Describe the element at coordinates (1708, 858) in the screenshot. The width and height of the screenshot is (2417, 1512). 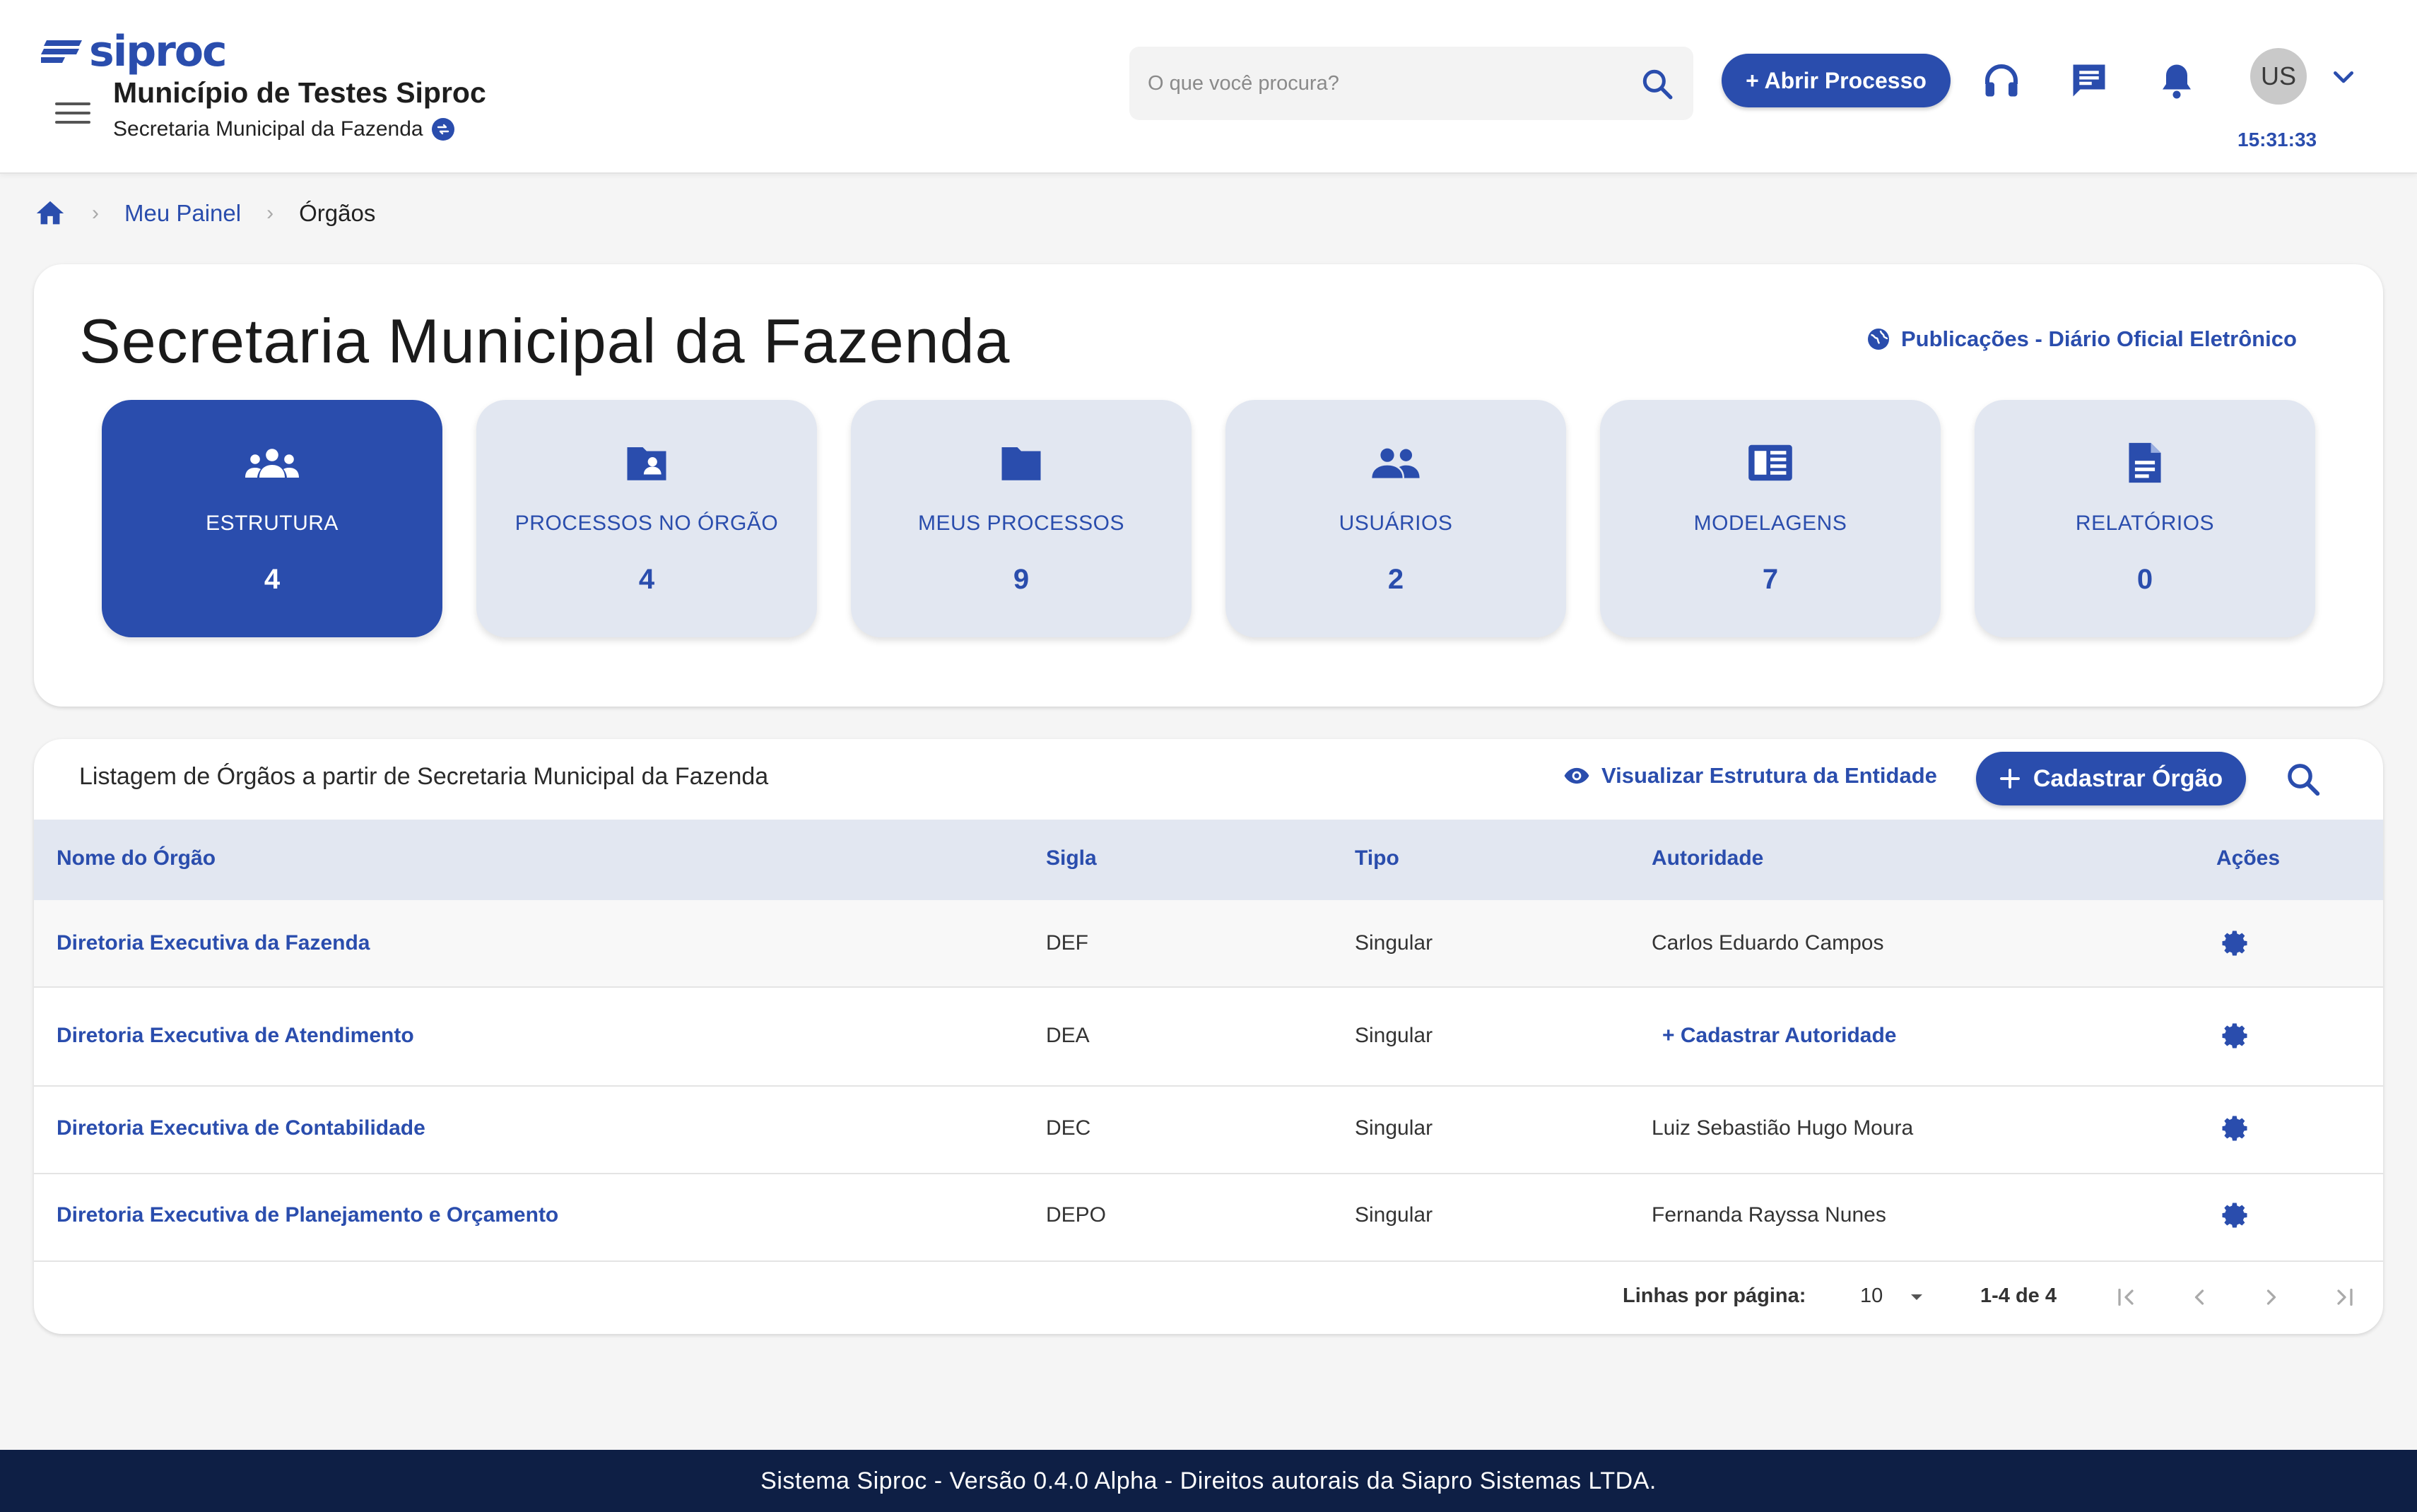
I see `column-header-autoridade: Autoridade` at that location.